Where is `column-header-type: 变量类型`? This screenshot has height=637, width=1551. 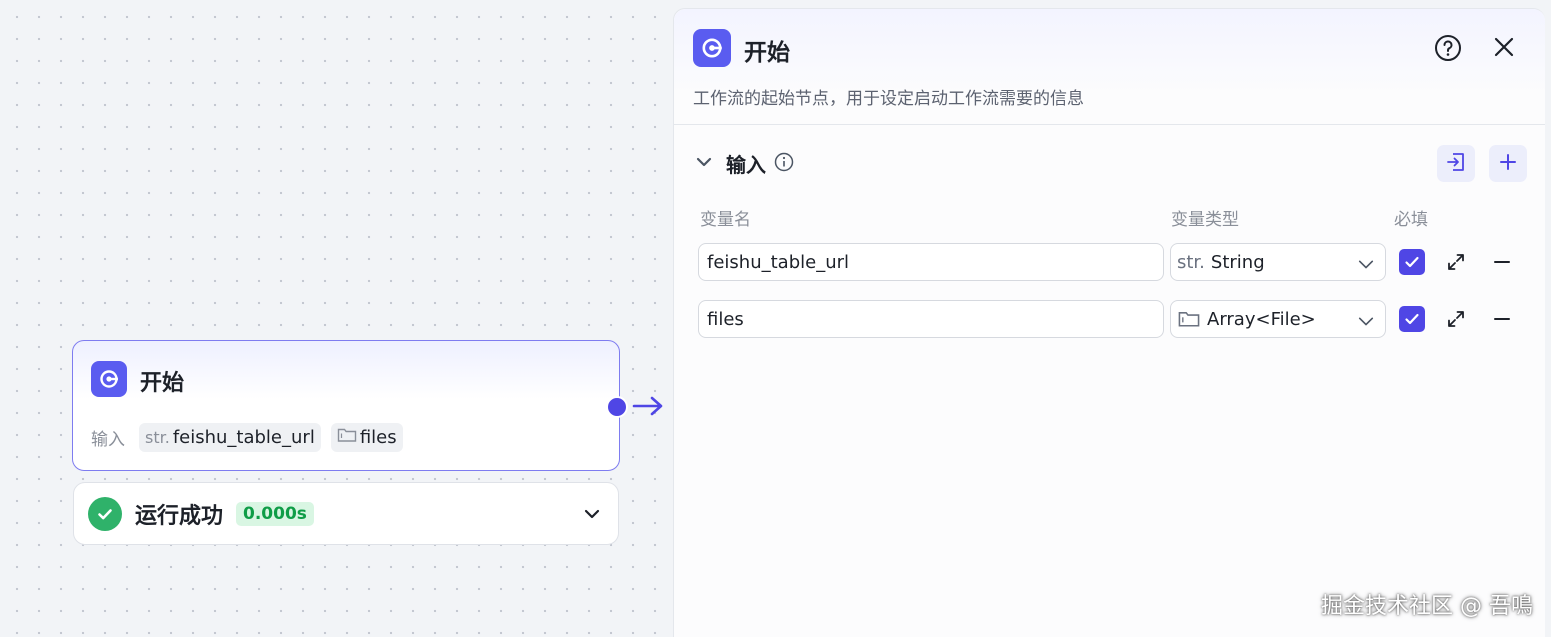 column-header-type: 变量类型 is located at coordinates (1205, 220).